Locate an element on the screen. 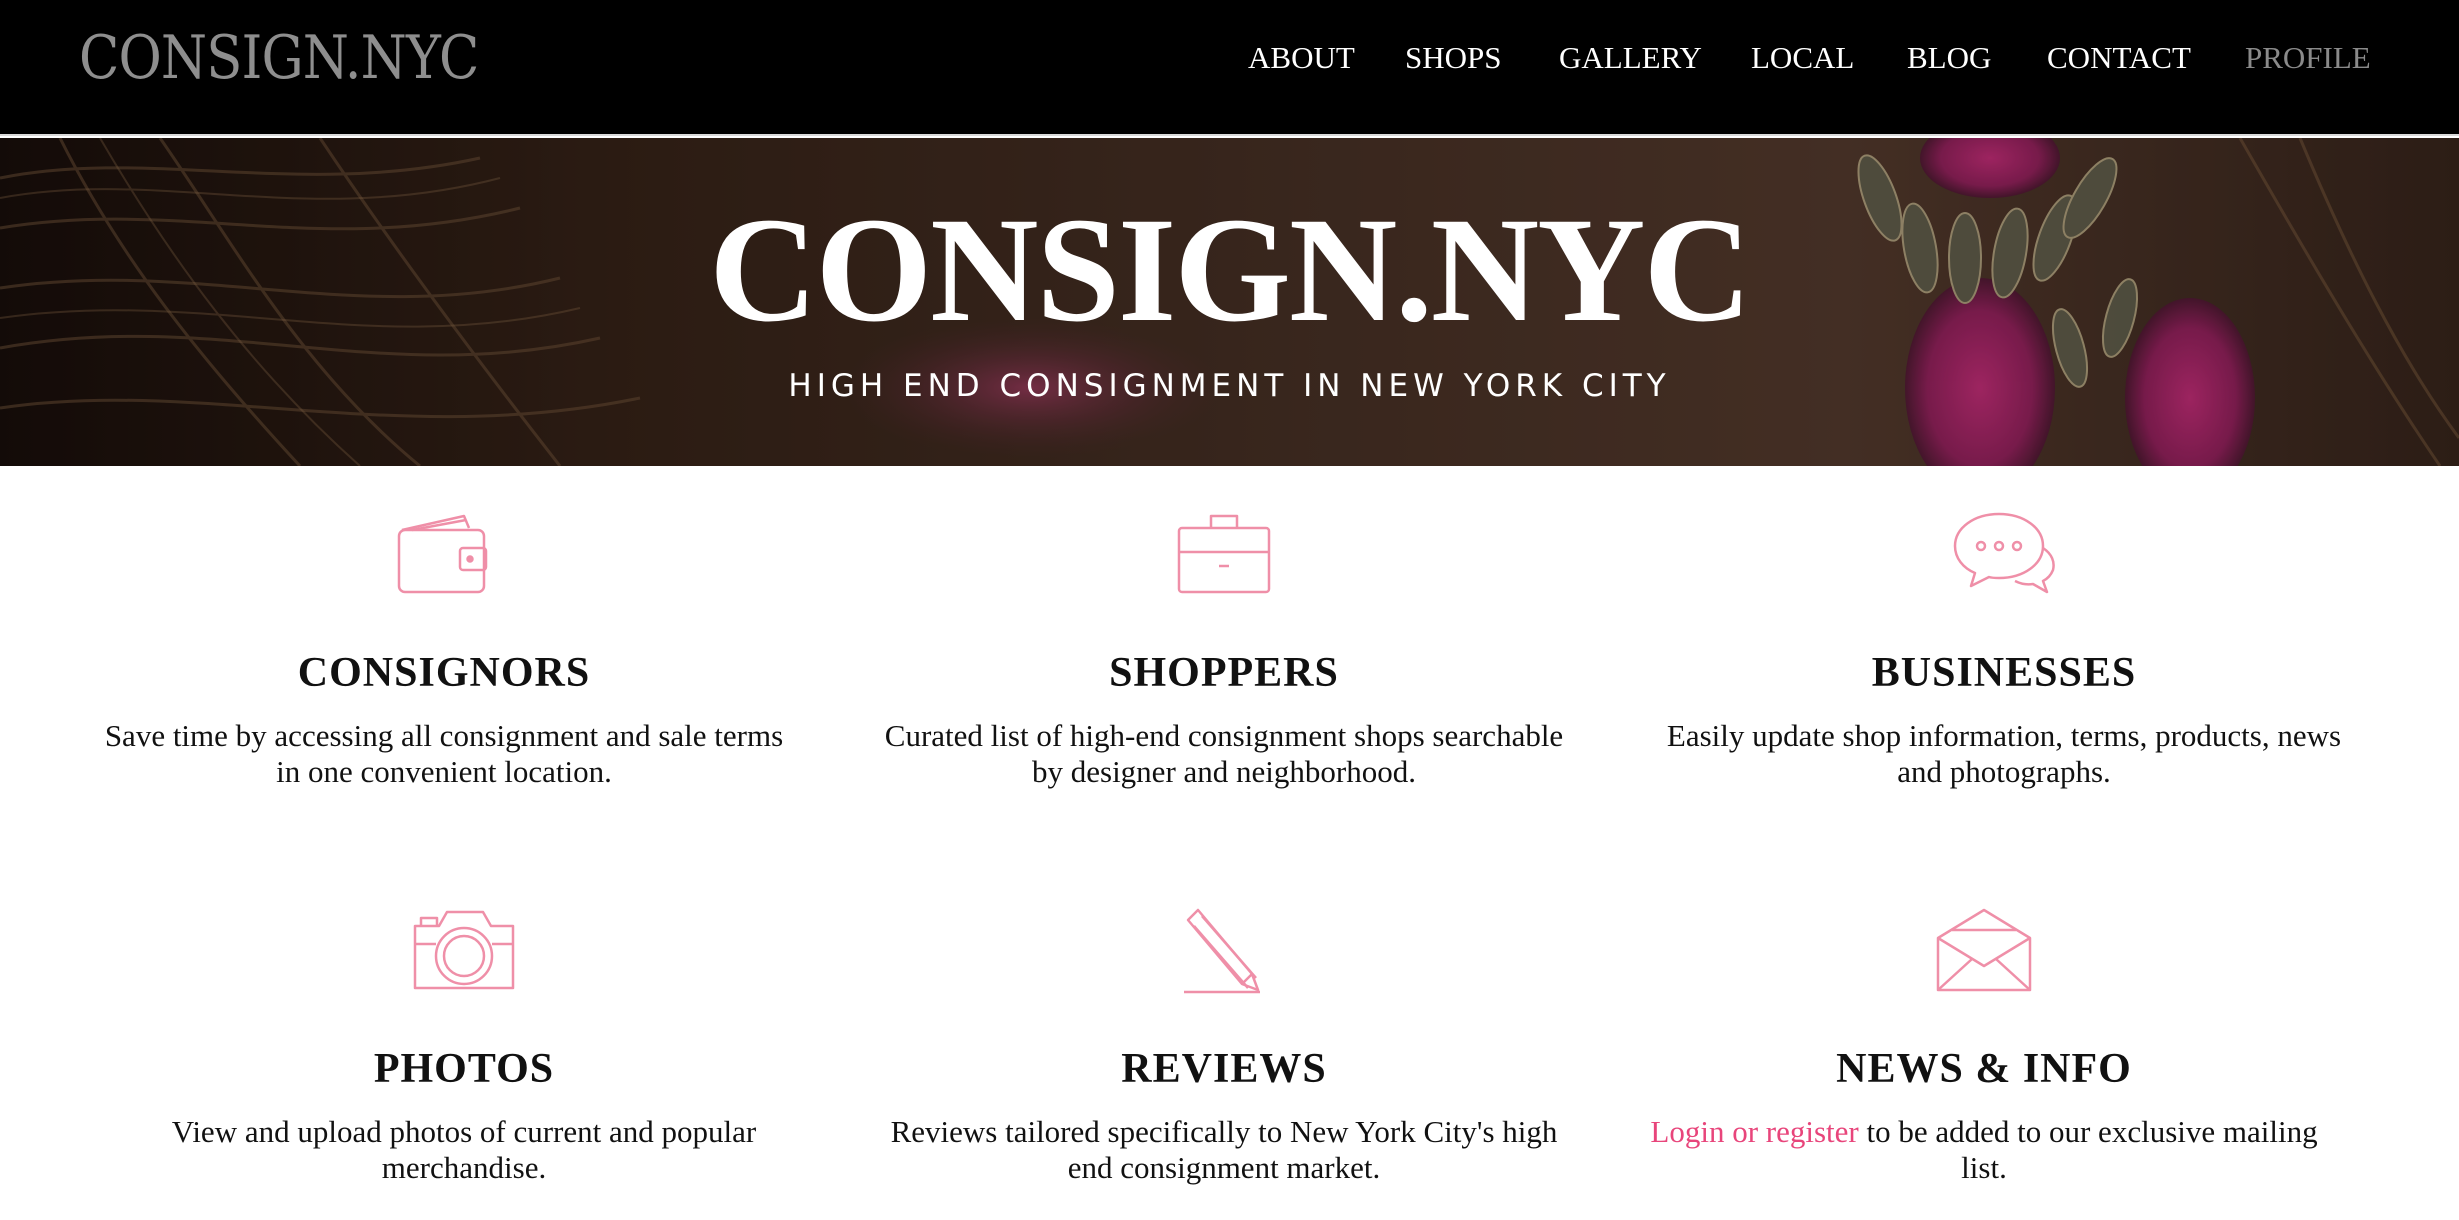 This screenshot has width=2459, height=1220. nav-profile-link: PROFILE is located at coordinates (2308, 58).